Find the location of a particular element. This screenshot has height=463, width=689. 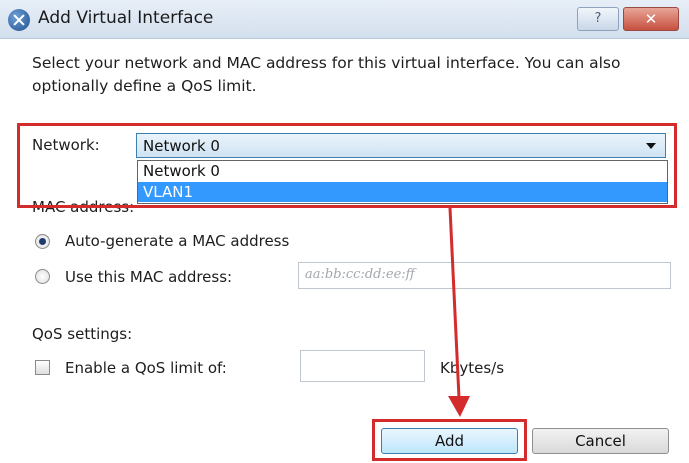

annotation-arrow-line is located at coordinates (454, 303).